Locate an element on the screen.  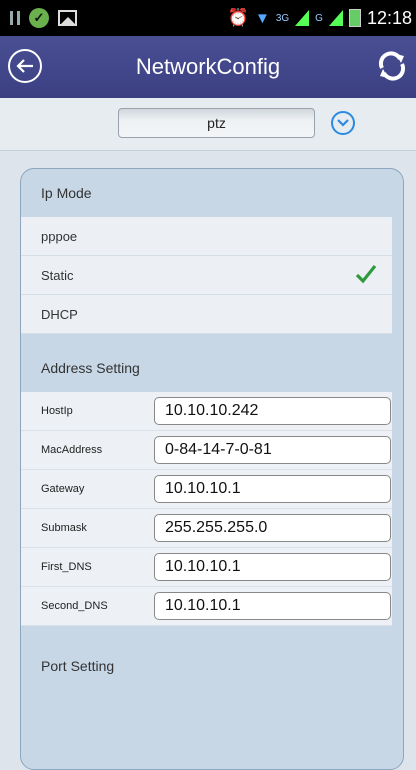
refresh-icon is located at coordinates (392, 66).